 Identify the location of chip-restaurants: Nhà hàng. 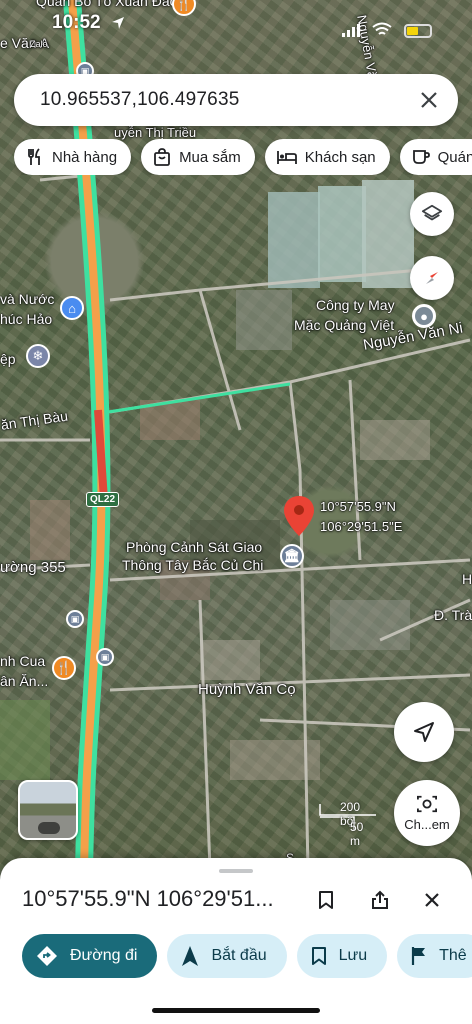
(73, 157).